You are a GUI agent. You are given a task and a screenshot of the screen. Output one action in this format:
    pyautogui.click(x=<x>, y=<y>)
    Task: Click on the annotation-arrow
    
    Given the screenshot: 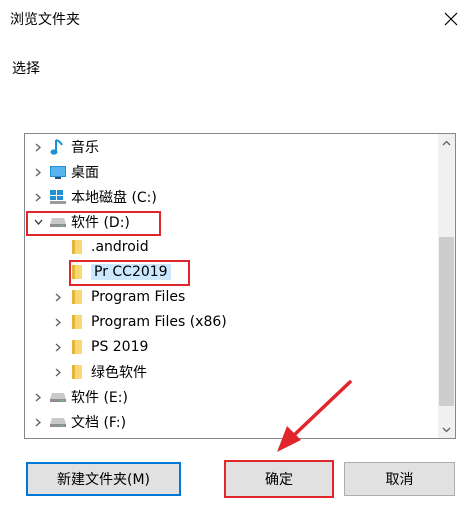 What is the action you would take?
    pyautogui.click(x=314, y=416)
    